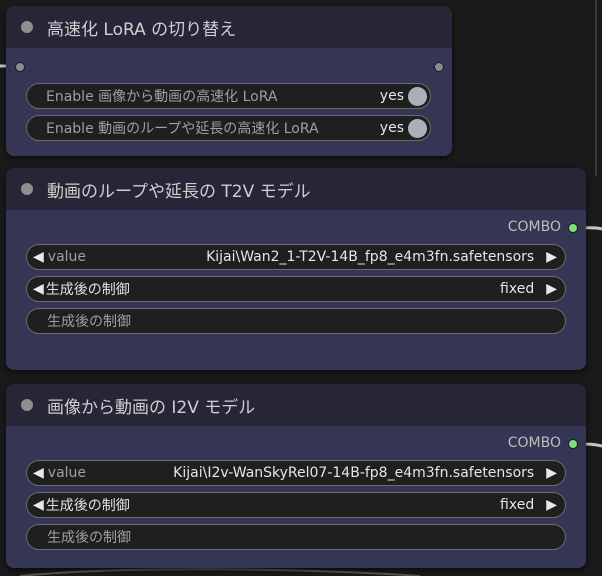 The image size is (602, 576). I want to click on wire-bottom, so click(220, 572).